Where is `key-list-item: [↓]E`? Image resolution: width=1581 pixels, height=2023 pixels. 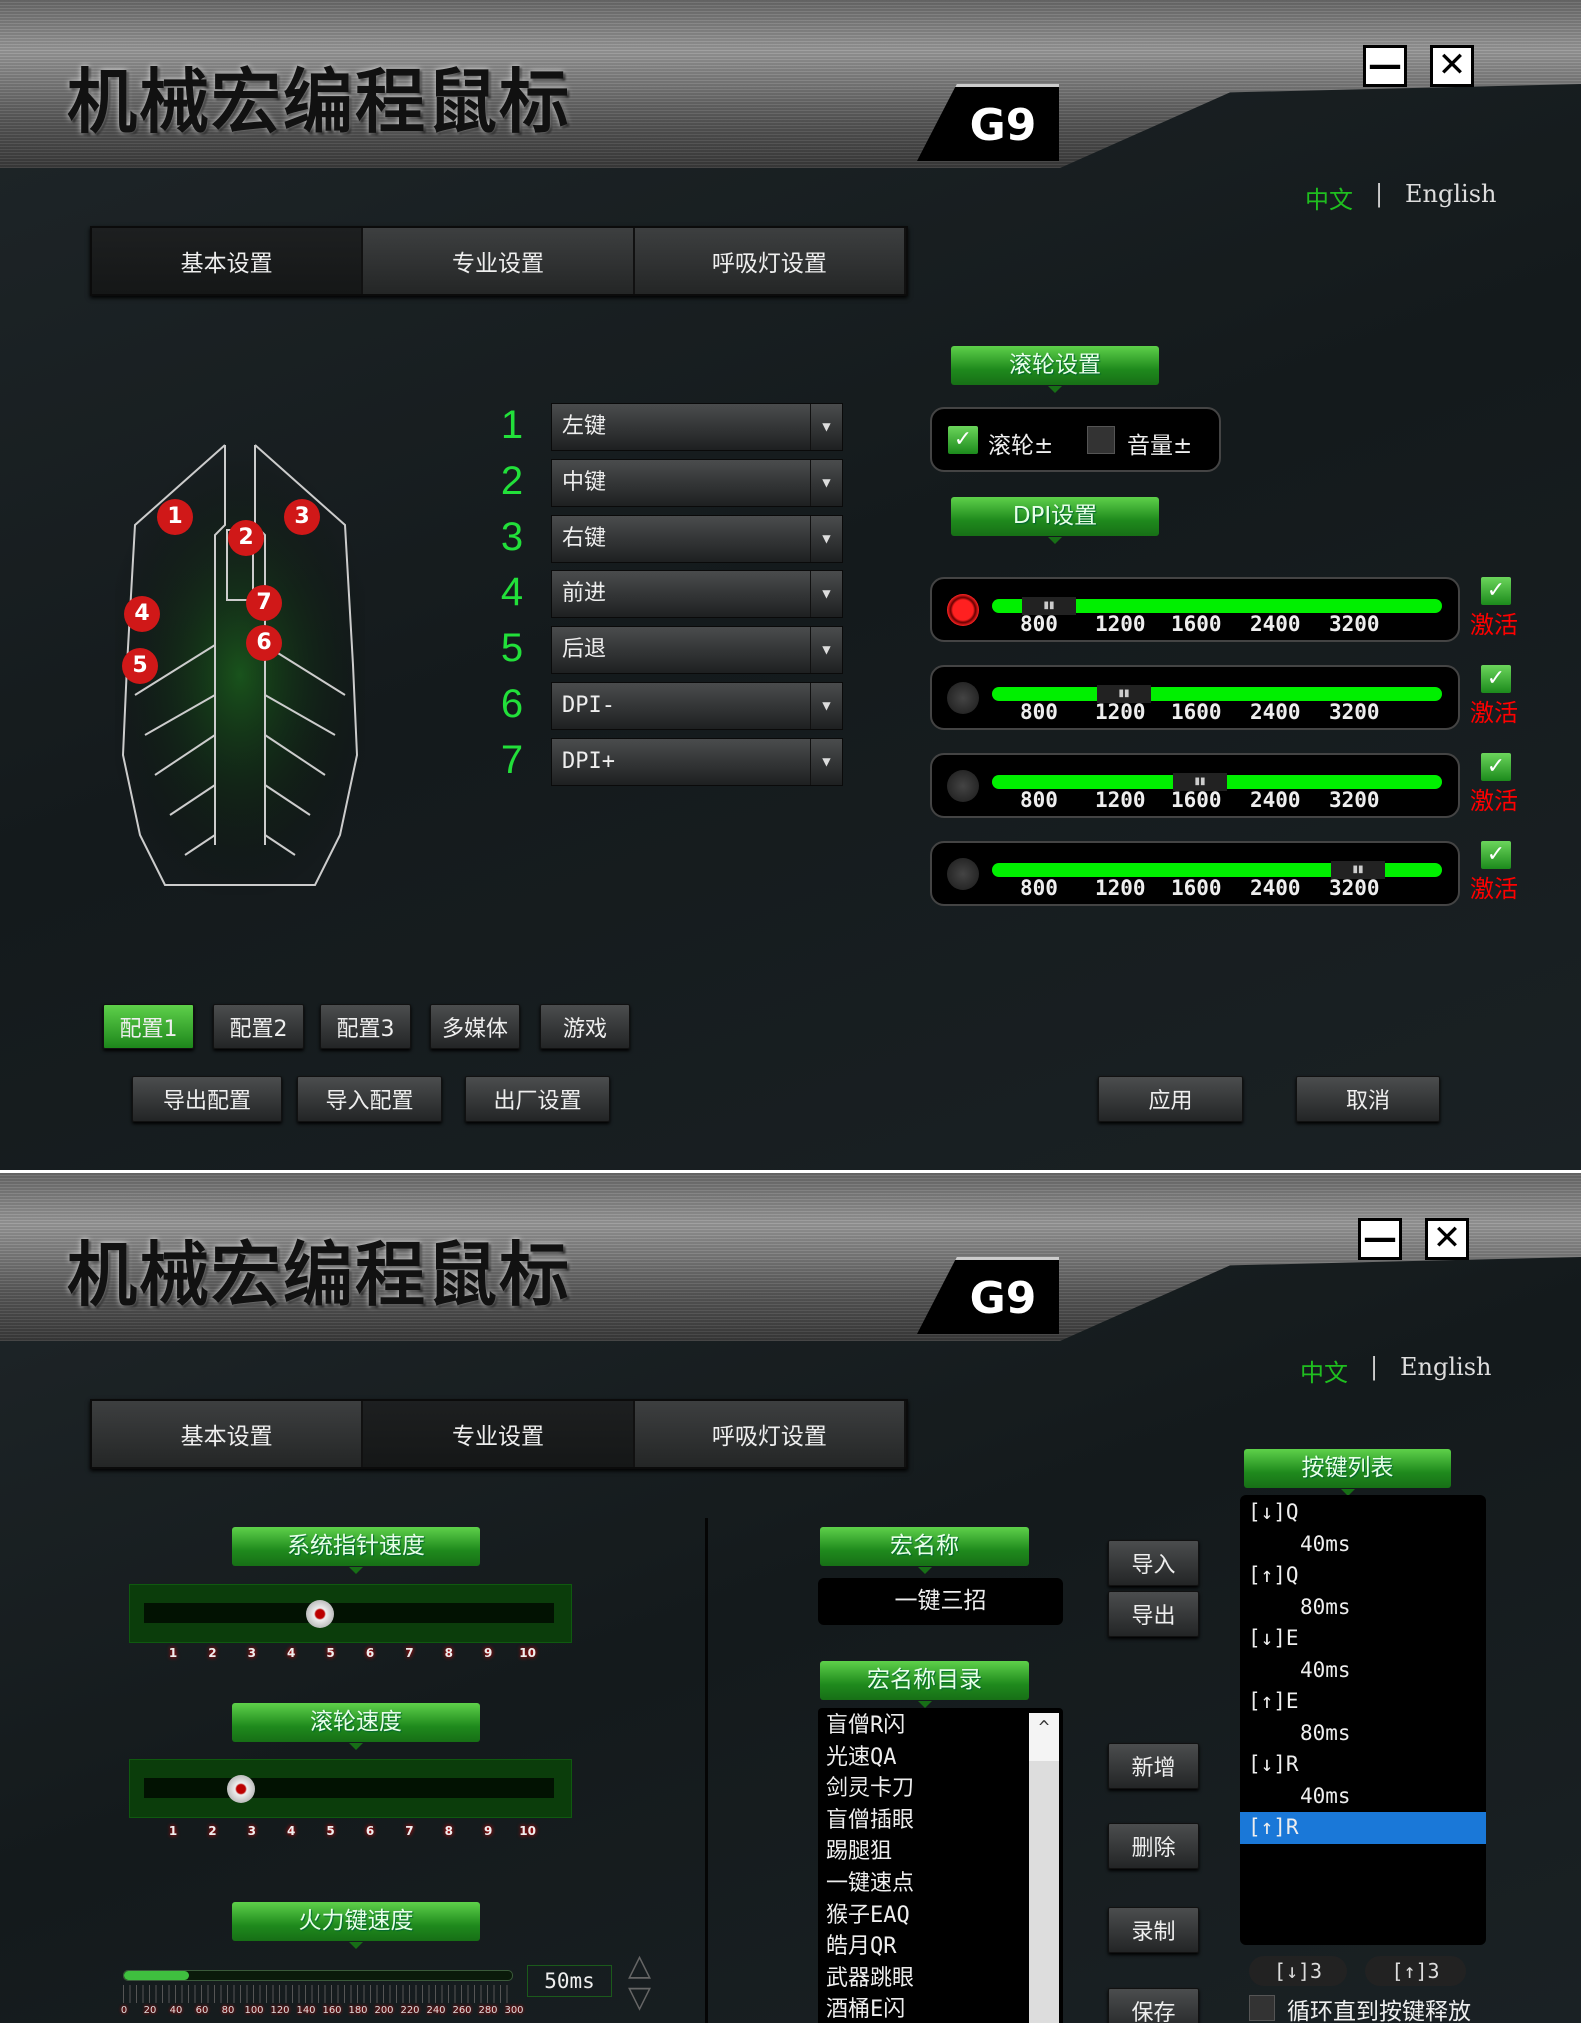 key-list-item: [↓]E is located at coordinates (1363, 1639).